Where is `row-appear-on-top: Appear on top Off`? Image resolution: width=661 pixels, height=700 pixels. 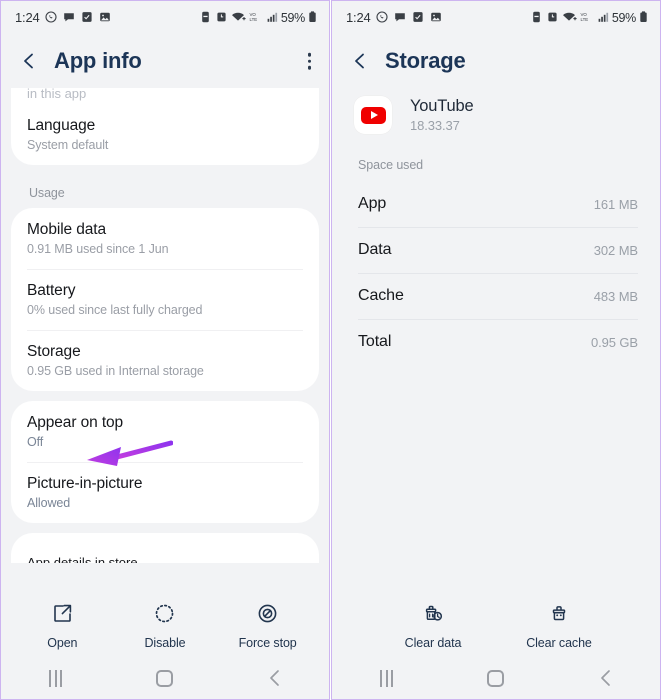
row-appear-on-top: Appear on top Off is located at coordinates (165, 431).